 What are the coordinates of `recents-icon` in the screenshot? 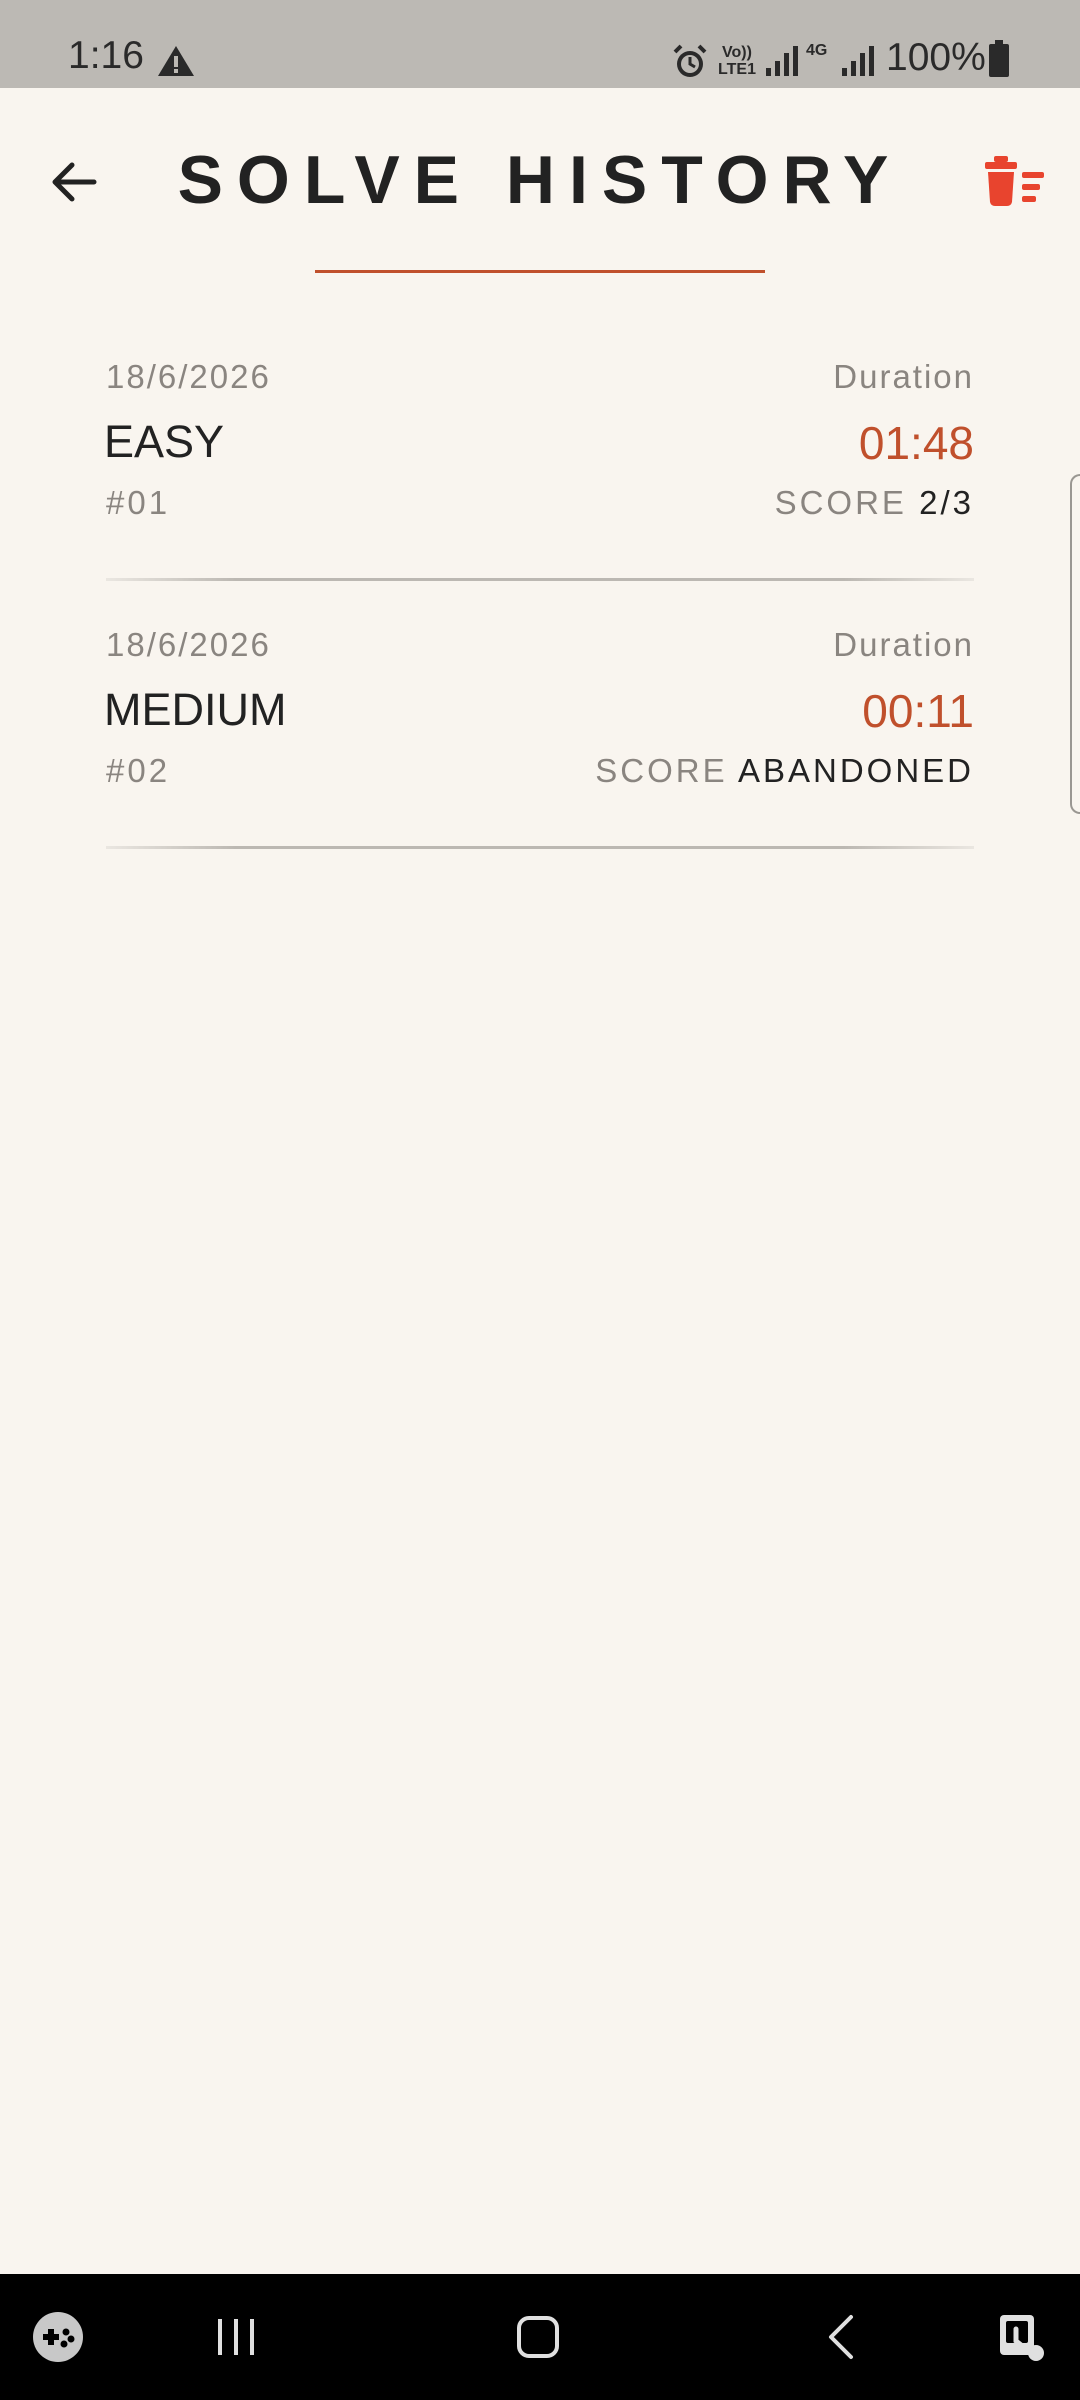 It's located at (236, 2337).